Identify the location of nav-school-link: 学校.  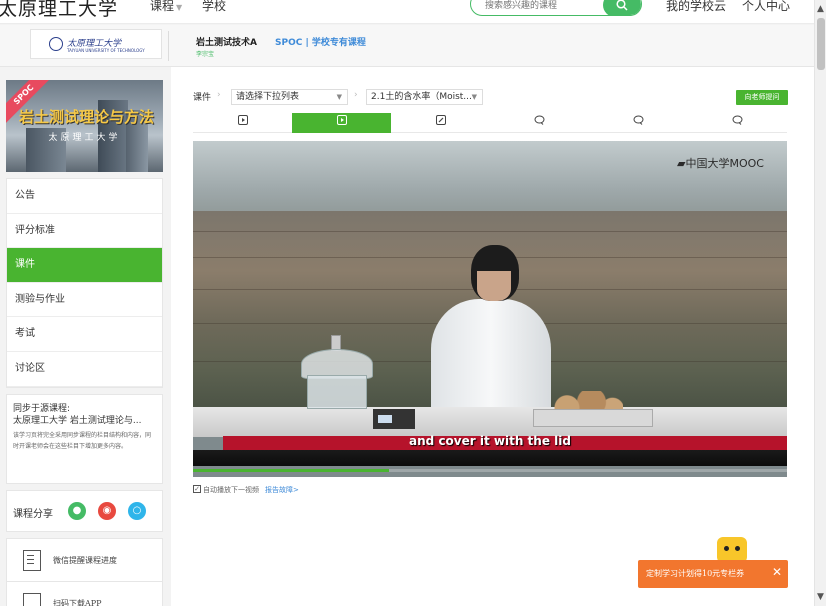
(214, 7).